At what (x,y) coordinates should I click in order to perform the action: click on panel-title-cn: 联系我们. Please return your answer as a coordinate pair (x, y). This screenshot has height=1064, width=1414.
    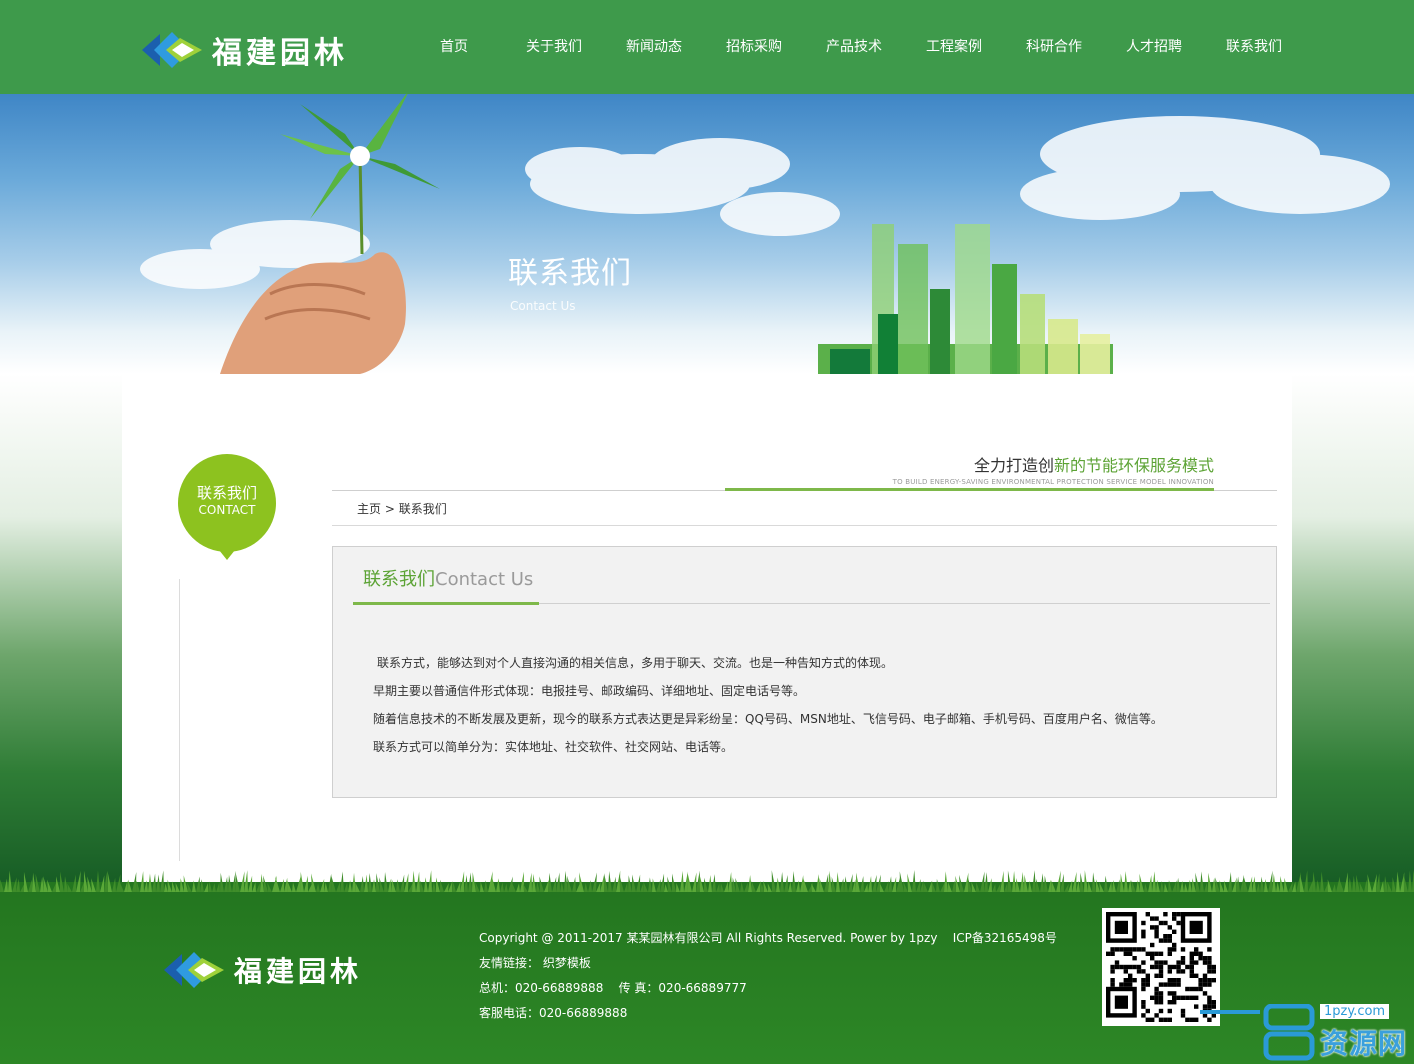
    Looking at the image, I should click on (399, 579).